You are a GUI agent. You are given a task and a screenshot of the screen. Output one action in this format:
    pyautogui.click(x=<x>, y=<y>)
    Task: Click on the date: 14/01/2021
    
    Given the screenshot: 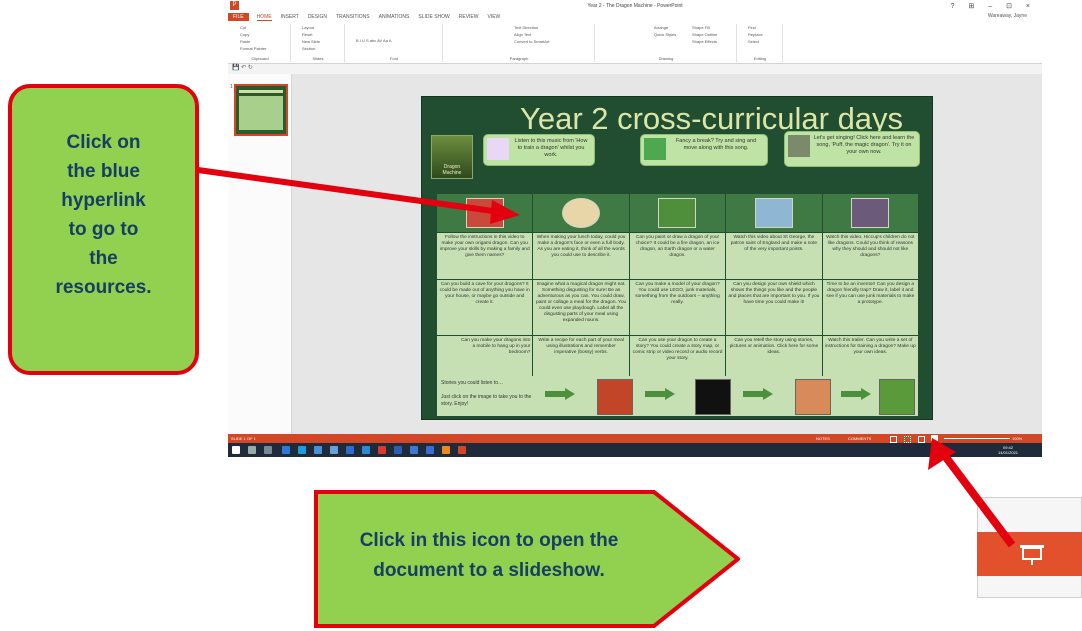 What is the action you would take?
    pyautogui.click(x=1008, y=452)
    